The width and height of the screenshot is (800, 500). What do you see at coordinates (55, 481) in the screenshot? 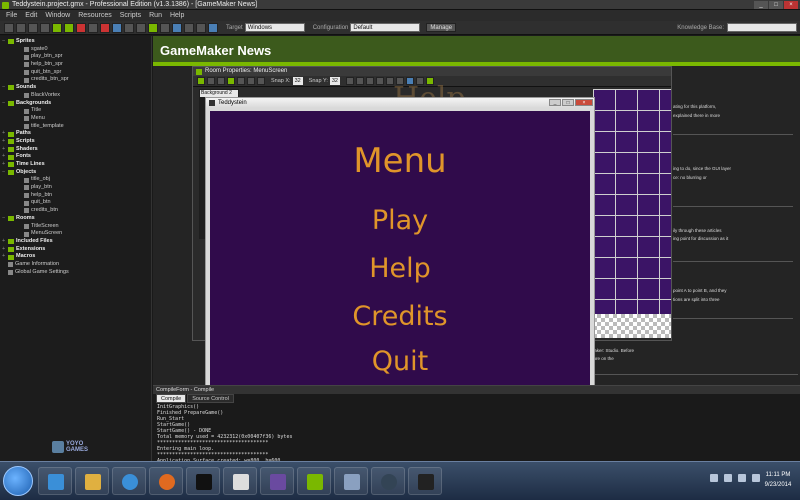
I see `taskbar-ie` at bounding box center [55, 481].